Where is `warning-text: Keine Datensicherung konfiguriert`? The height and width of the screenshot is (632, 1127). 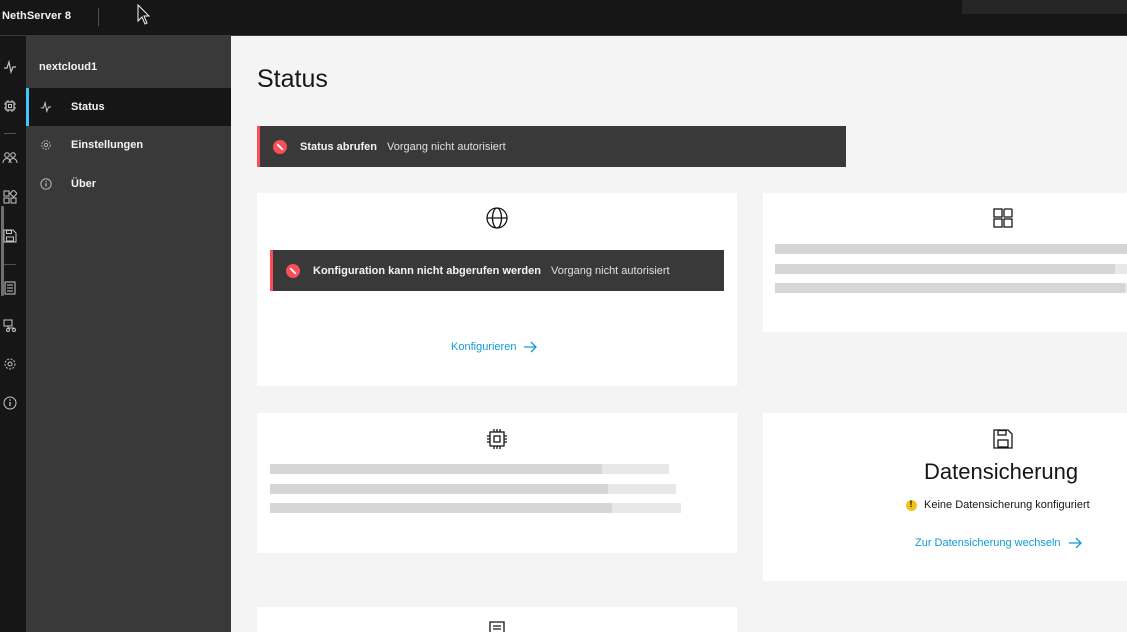 warning-text: Keine Datensicherung konfiguriert is located at coordinates (1007, 505).